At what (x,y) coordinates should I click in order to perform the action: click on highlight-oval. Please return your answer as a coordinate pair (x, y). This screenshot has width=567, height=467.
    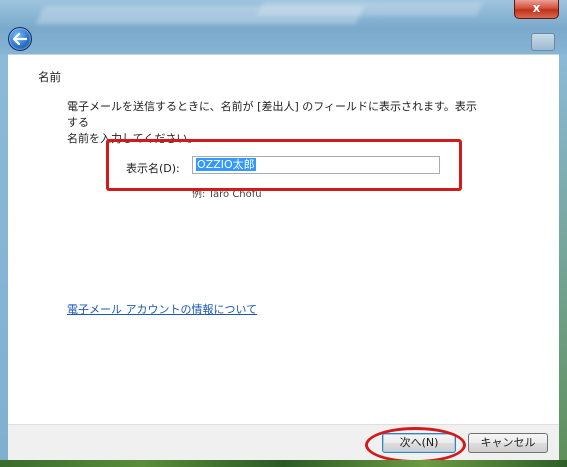
    Looking at the image, I should click on (415, 445).